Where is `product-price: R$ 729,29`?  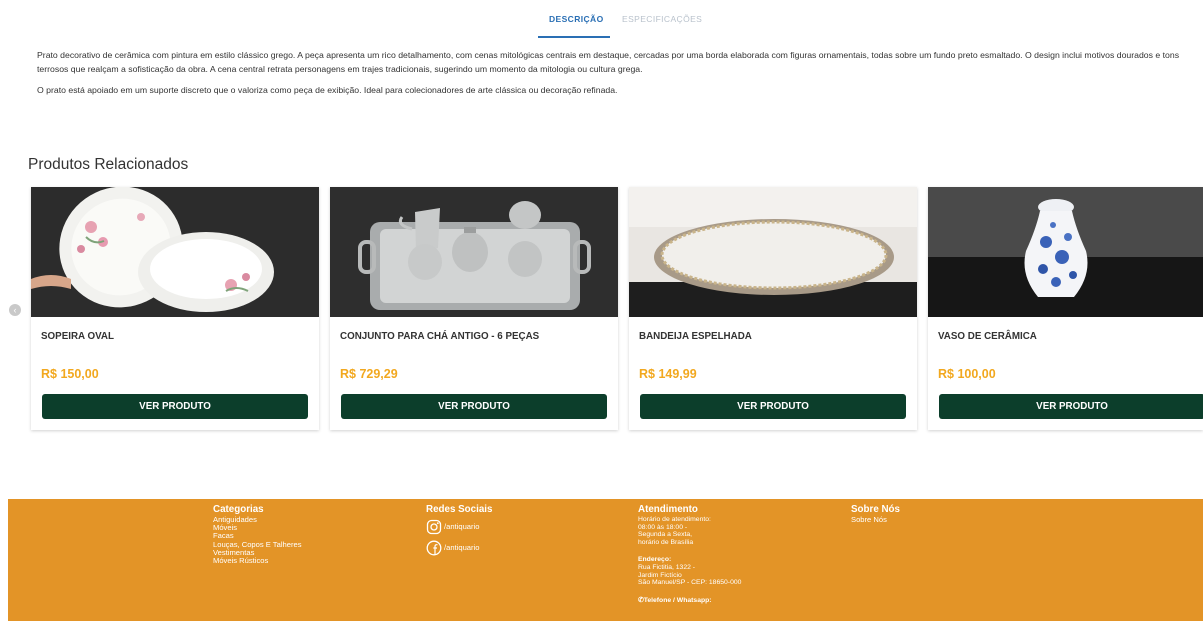 product-price: R$ 729,29 is located at coordinates (369, 374).